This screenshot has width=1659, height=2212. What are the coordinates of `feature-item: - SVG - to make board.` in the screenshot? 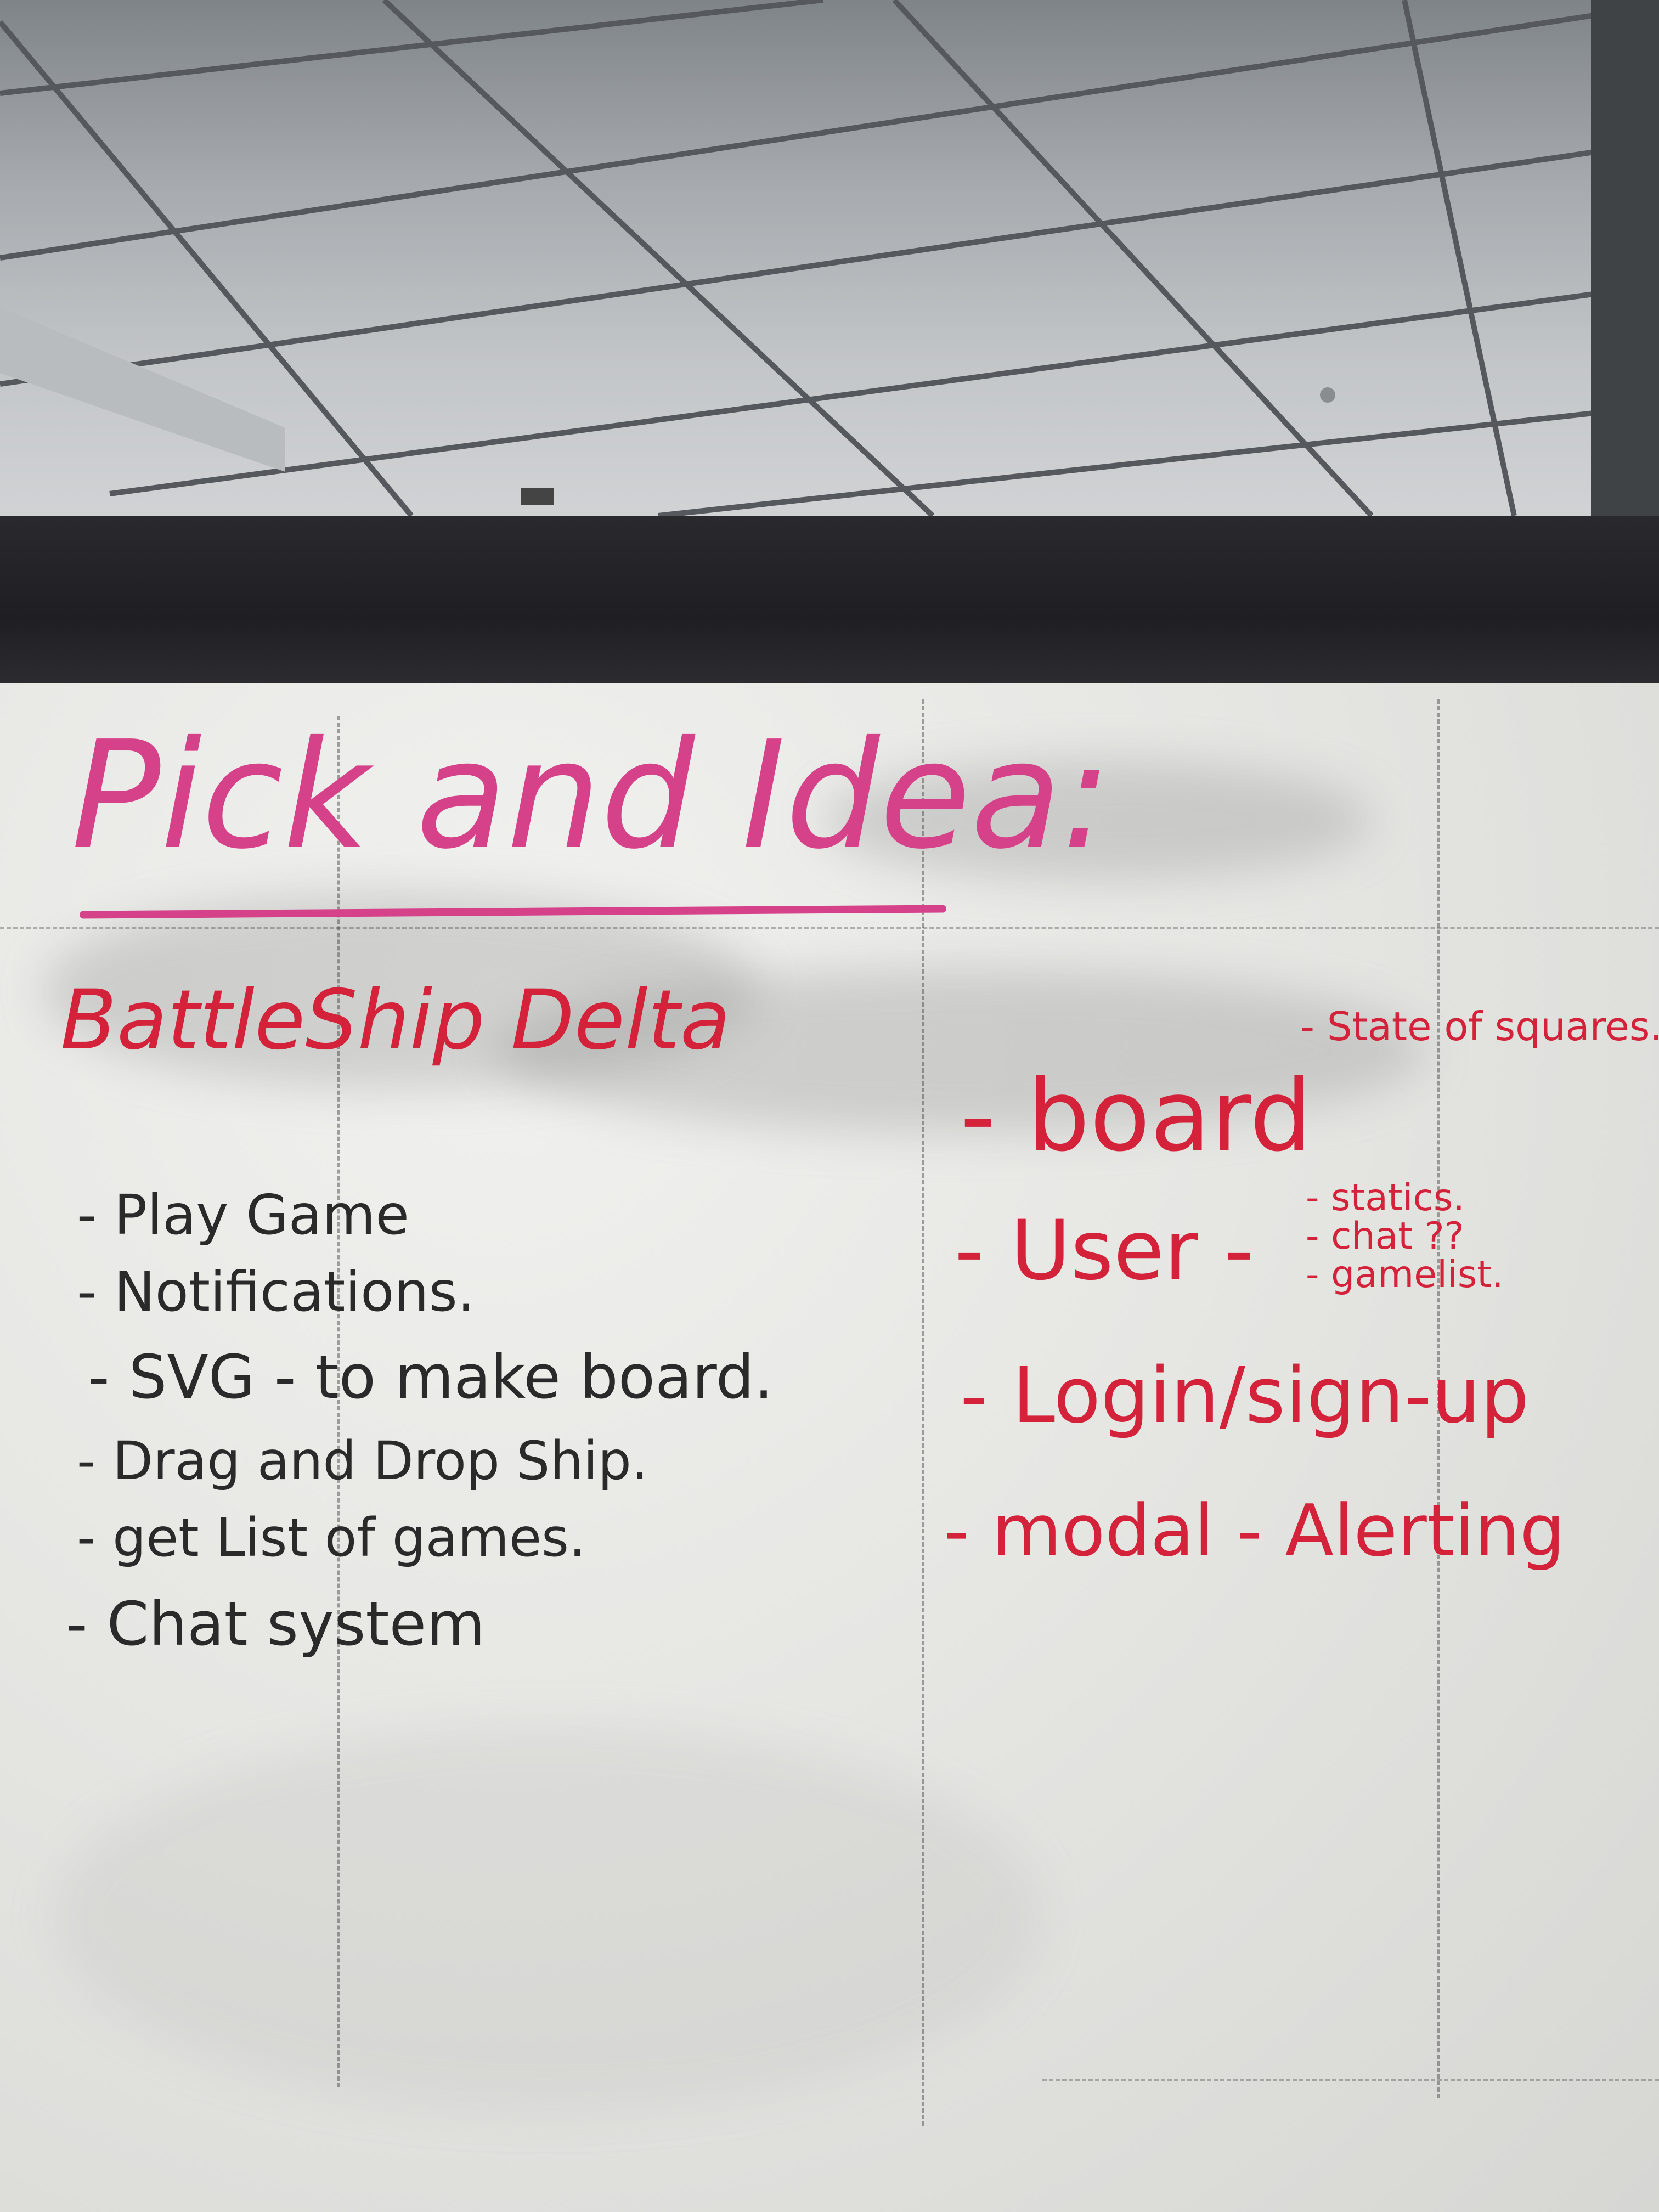 It's located at (431, 1377).